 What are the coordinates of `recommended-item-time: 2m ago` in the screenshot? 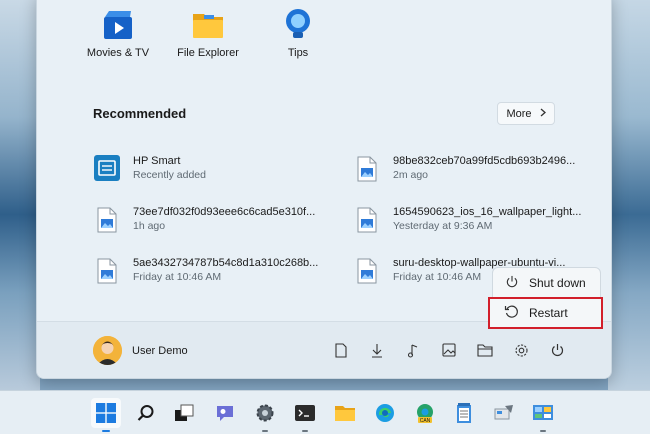 It's located at (411, 175).